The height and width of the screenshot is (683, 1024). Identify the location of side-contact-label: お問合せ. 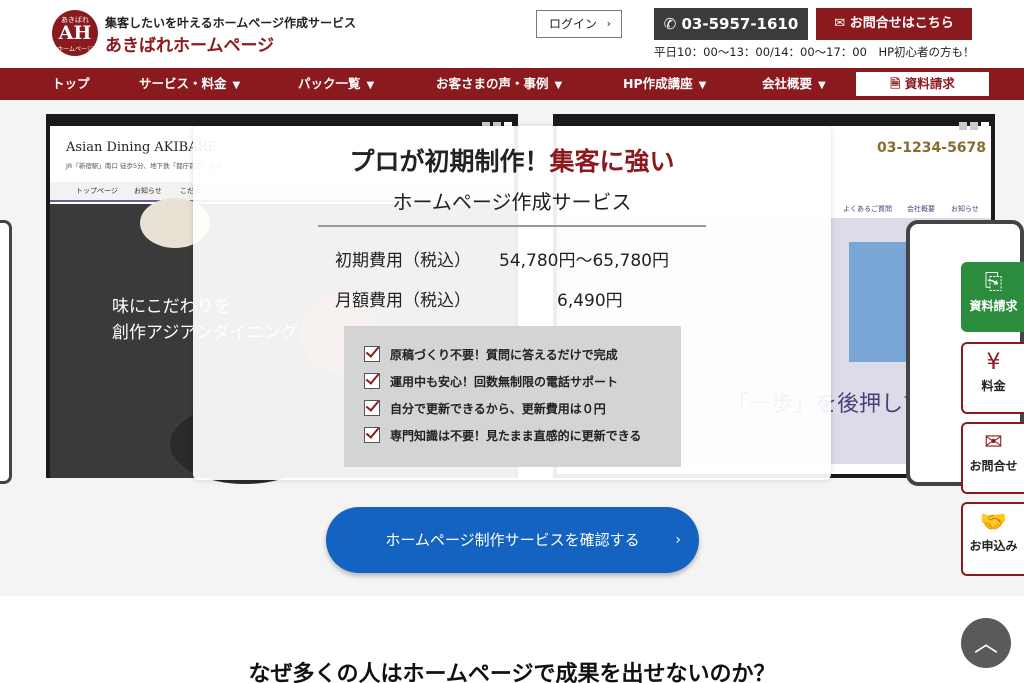
(993, 466).